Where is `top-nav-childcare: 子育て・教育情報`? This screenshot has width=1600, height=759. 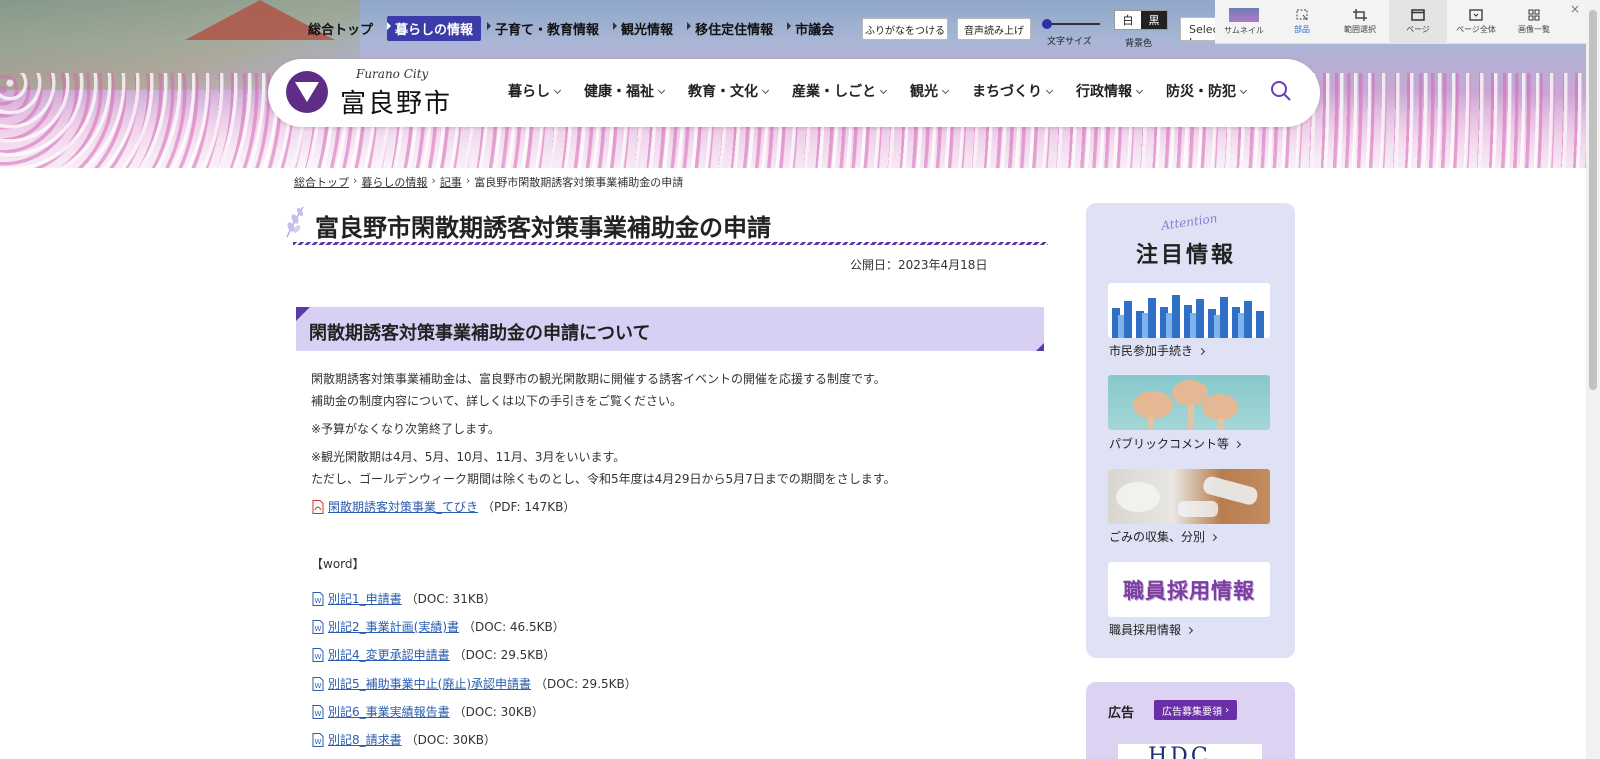
top-nav-childcare: 子育て・教育情報 is located at coordinates (547, 28).